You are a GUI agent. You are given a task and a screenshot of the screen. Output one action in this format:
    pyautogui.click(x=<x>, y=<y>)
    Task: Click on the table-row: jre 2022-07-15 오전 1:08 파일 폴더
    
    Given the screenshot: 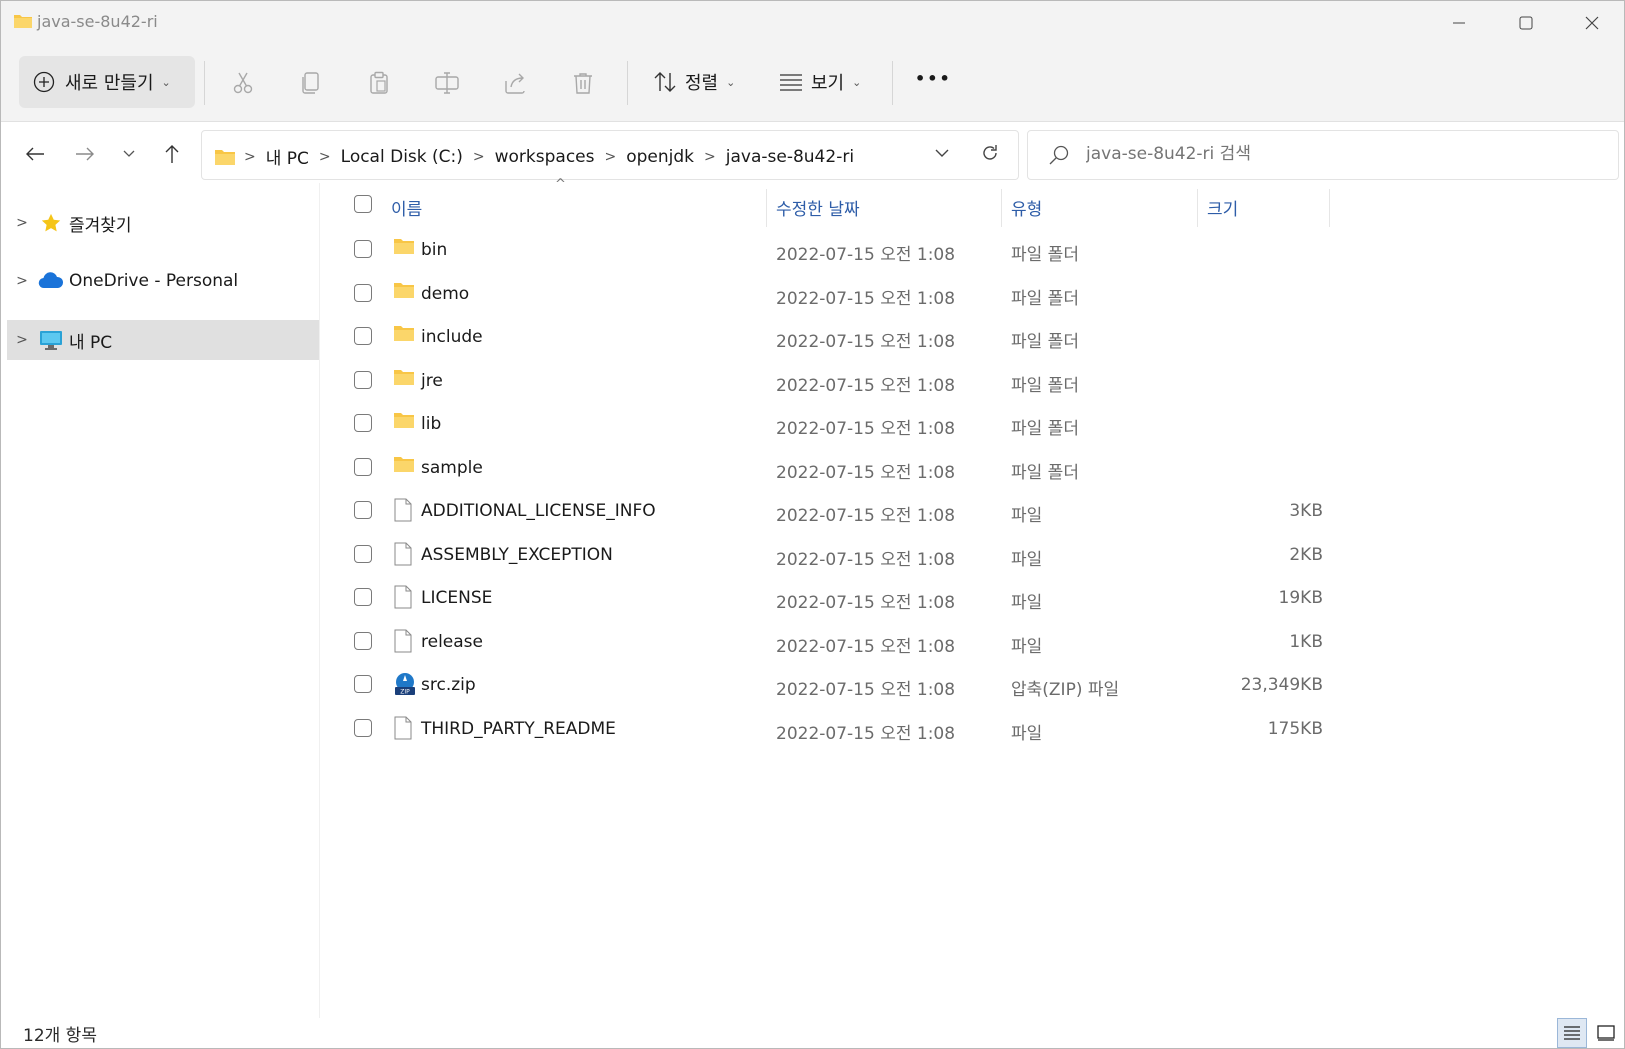 What is the action you would take?
    pyautogui.click(x=821, y=380)
    